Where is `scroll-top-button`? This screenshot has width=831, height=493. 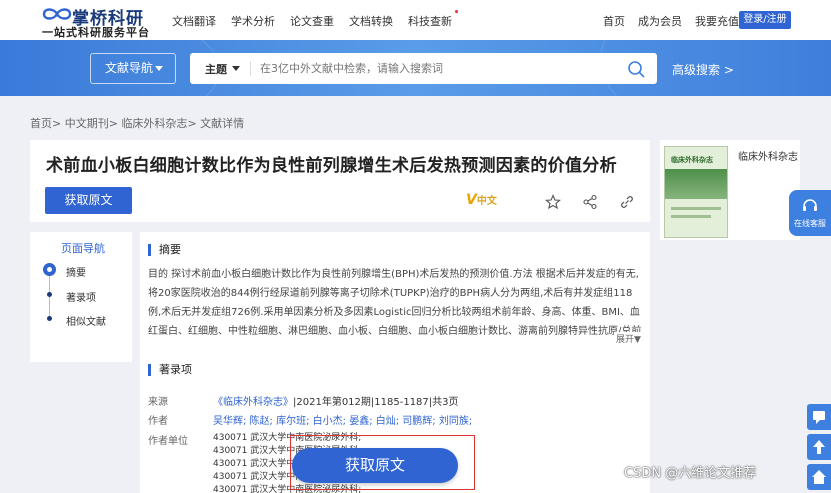
scroll-top-button is located at coordinates (819, 447).